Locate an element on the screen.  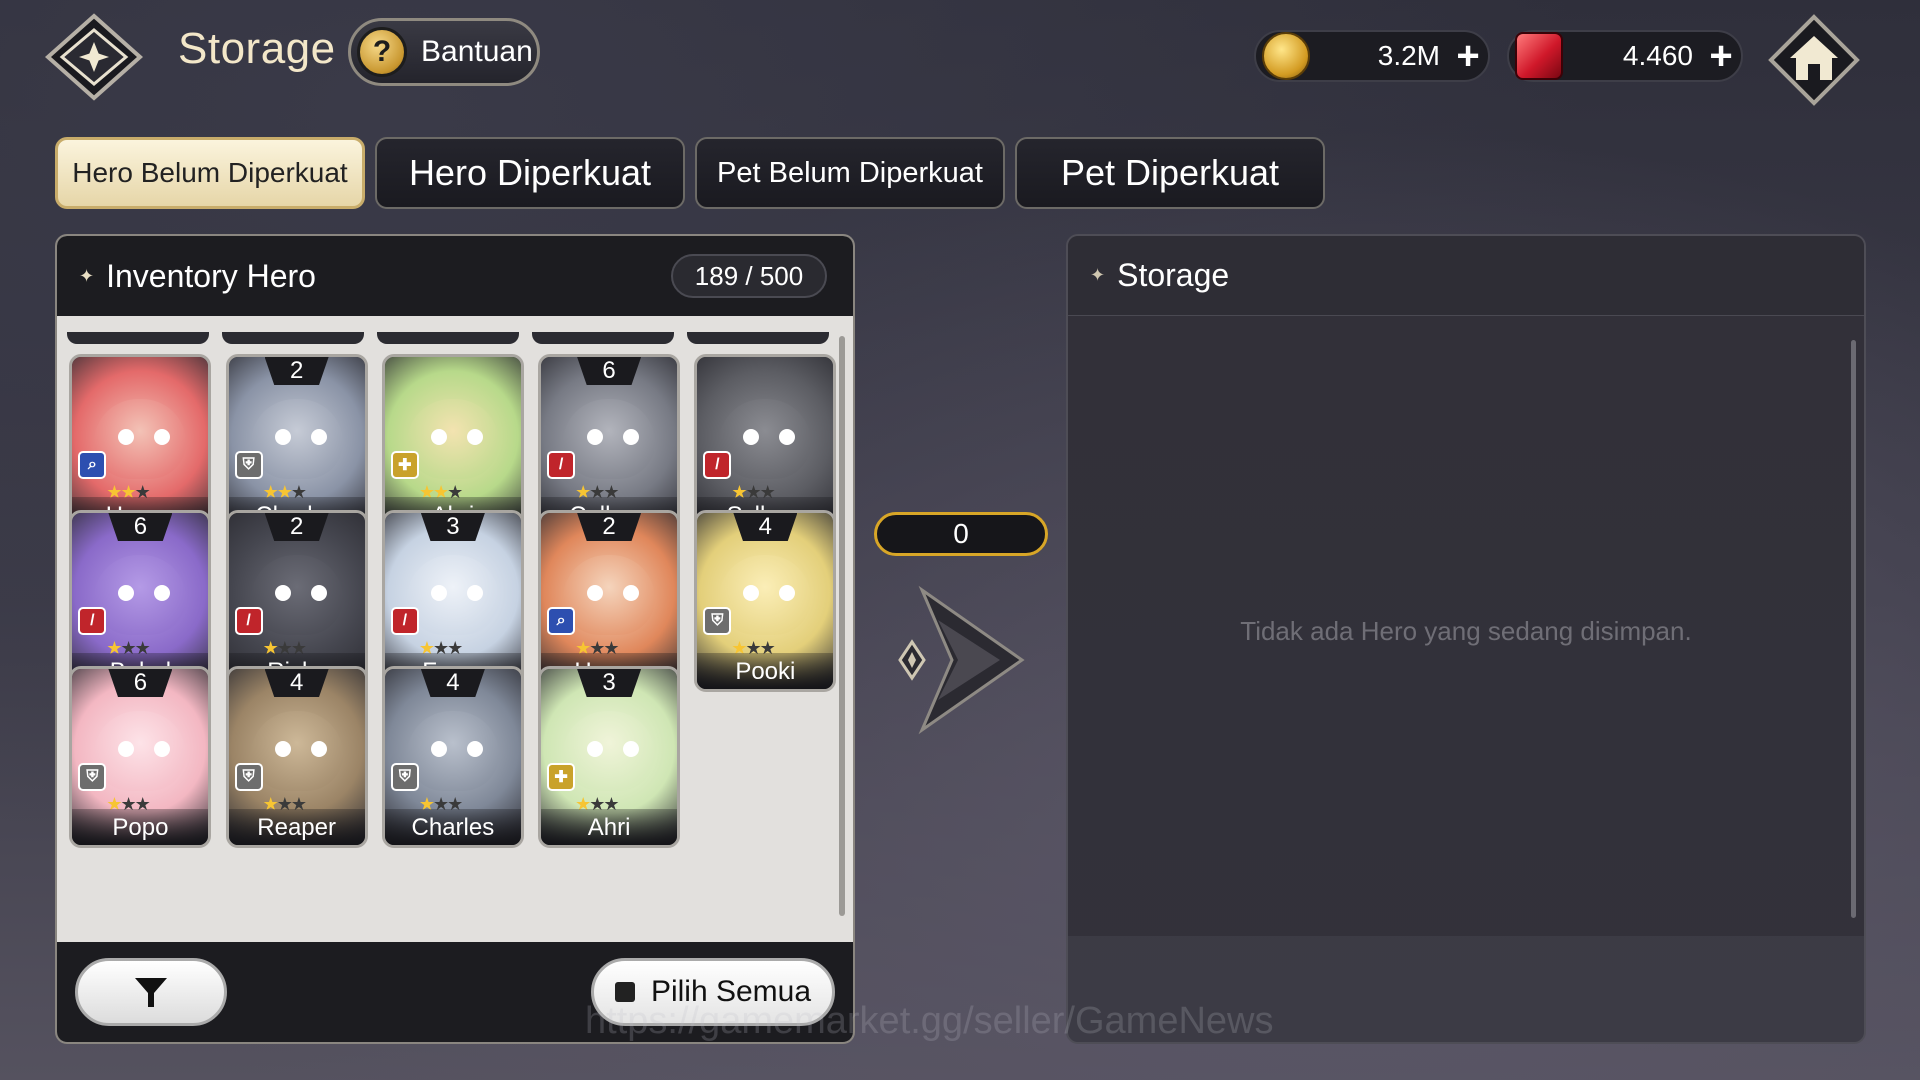
hero-card: ✚★★★Ahri is located at coordinates (452, 445).